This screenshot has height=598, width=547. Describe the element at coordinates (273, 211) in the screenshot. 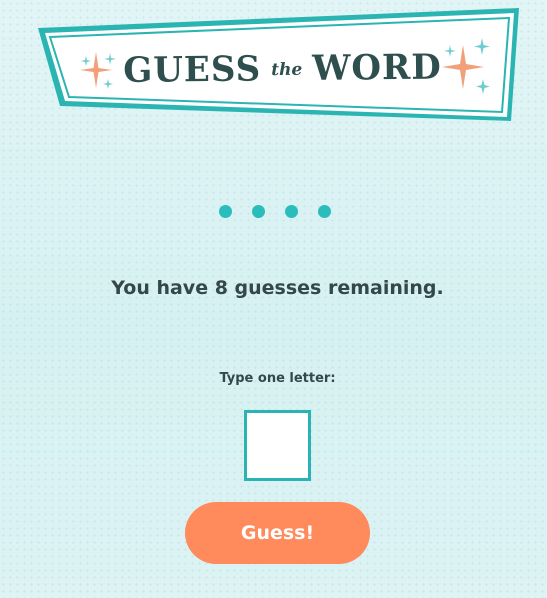

I see `hidden-word-display` at that location.